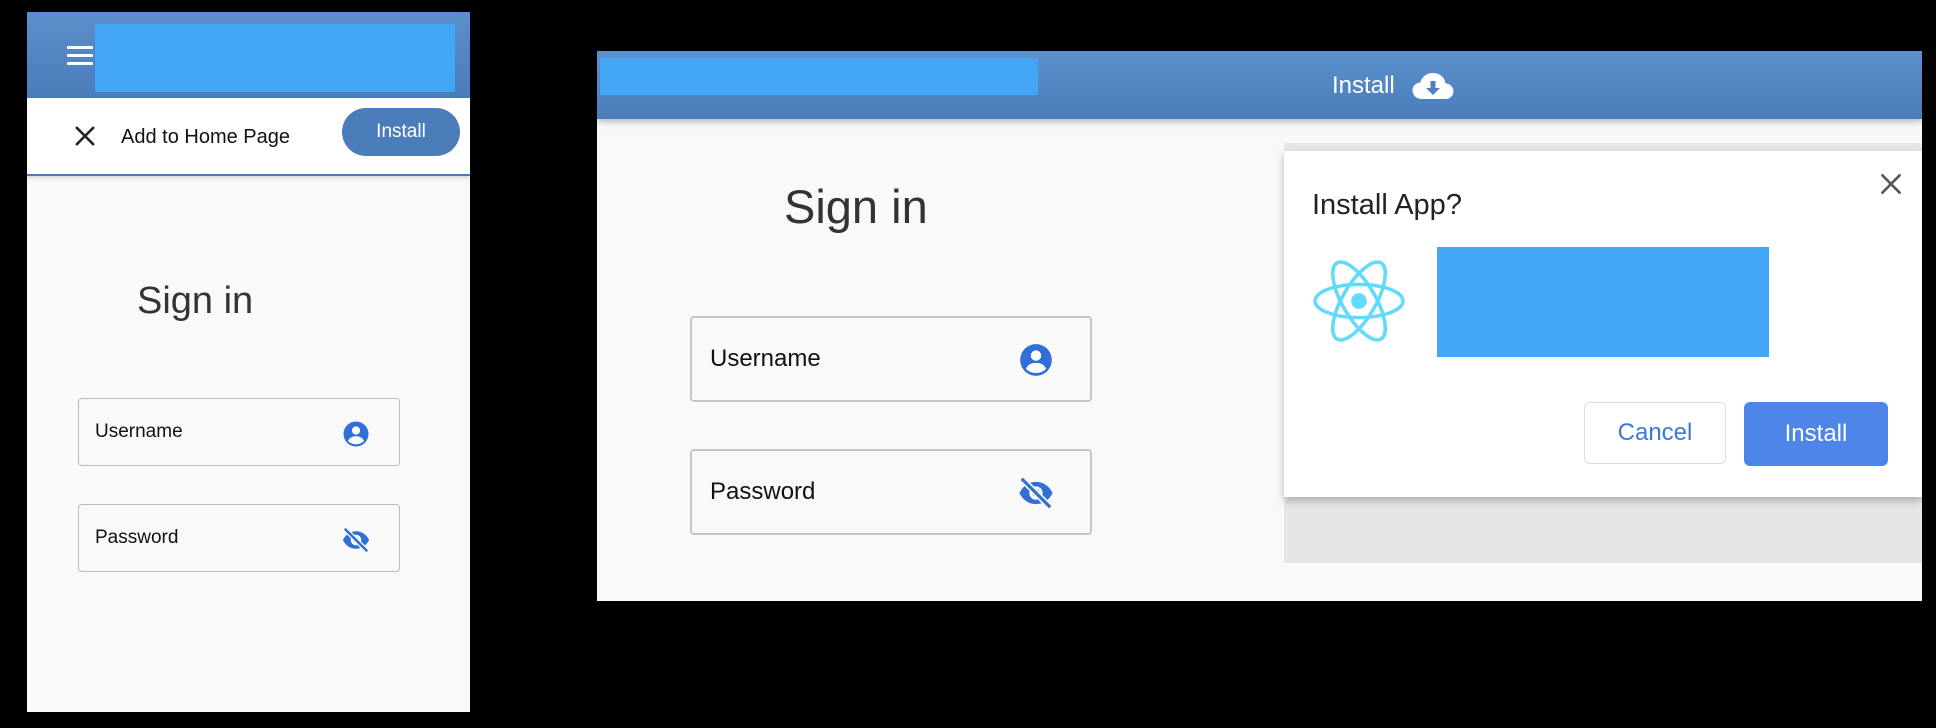  I want to click on react-logo, so click(1359, 301).